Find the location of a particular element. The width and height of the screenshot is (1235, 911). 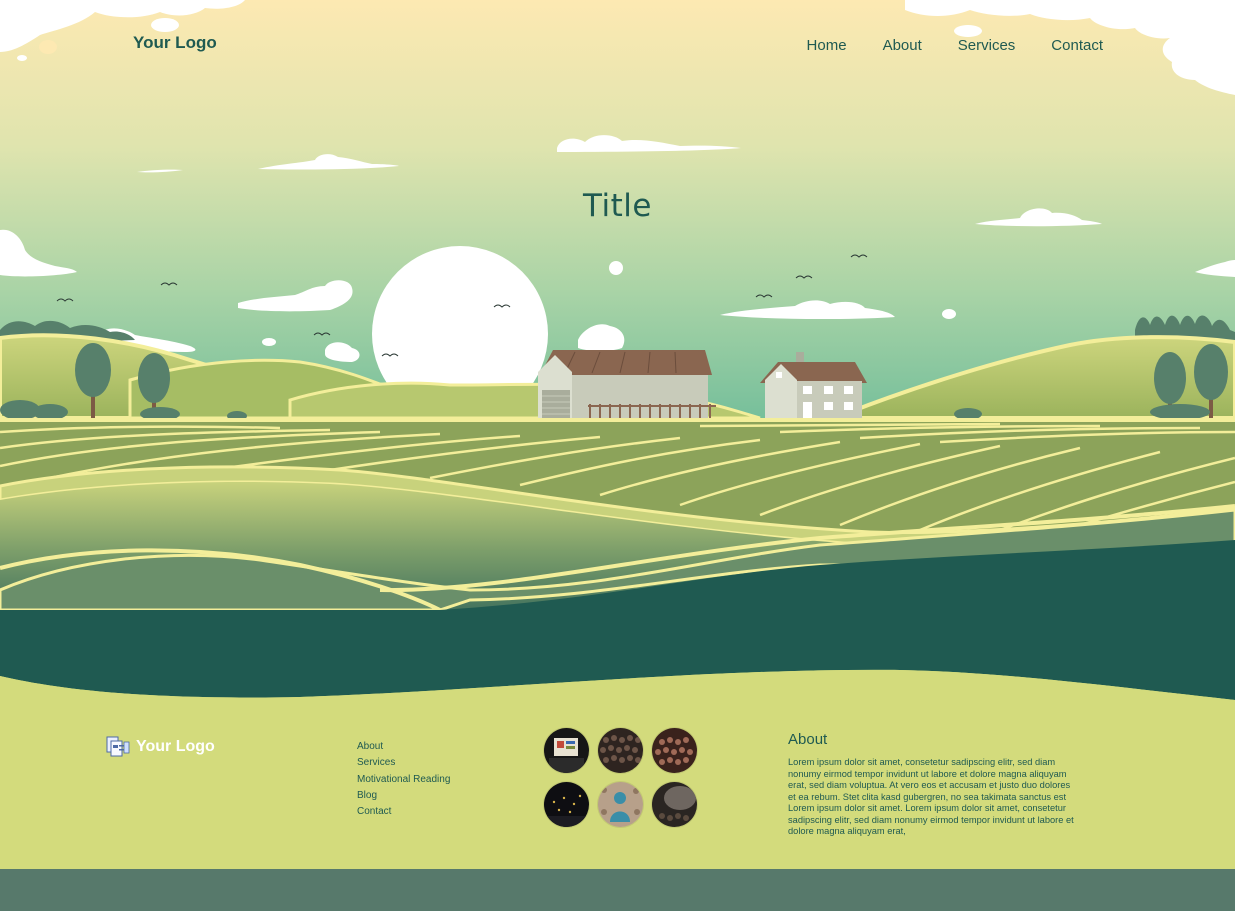

presentation-photo is located at coordinates (566, 750).